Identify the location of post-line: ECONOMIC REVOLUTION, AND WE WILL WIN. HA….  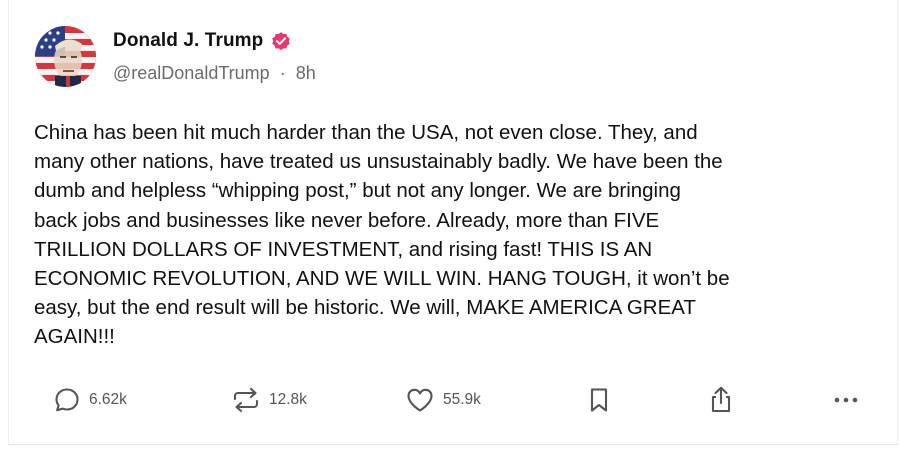
(382, 279).